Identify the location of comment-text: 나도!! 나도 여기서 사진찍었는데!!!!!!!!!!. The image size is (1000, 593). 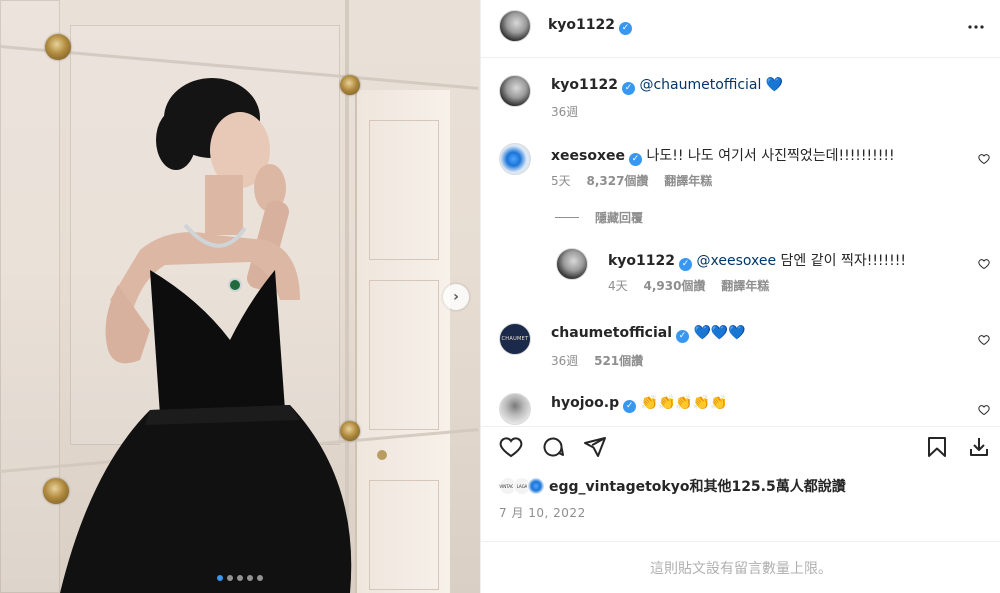
(770, 156).